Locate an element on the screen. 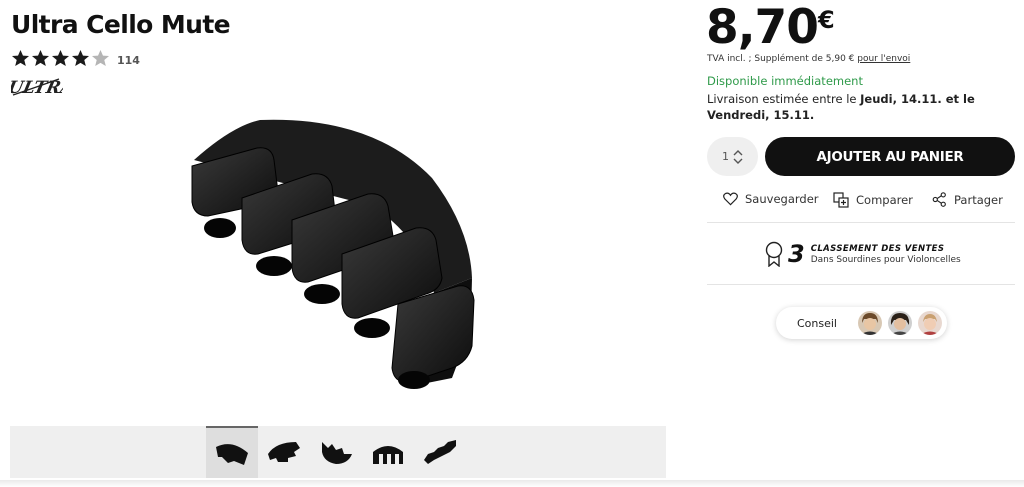  add-to-cart-button: AJOUTER AU PANIER is located at coordinates (890, 156).